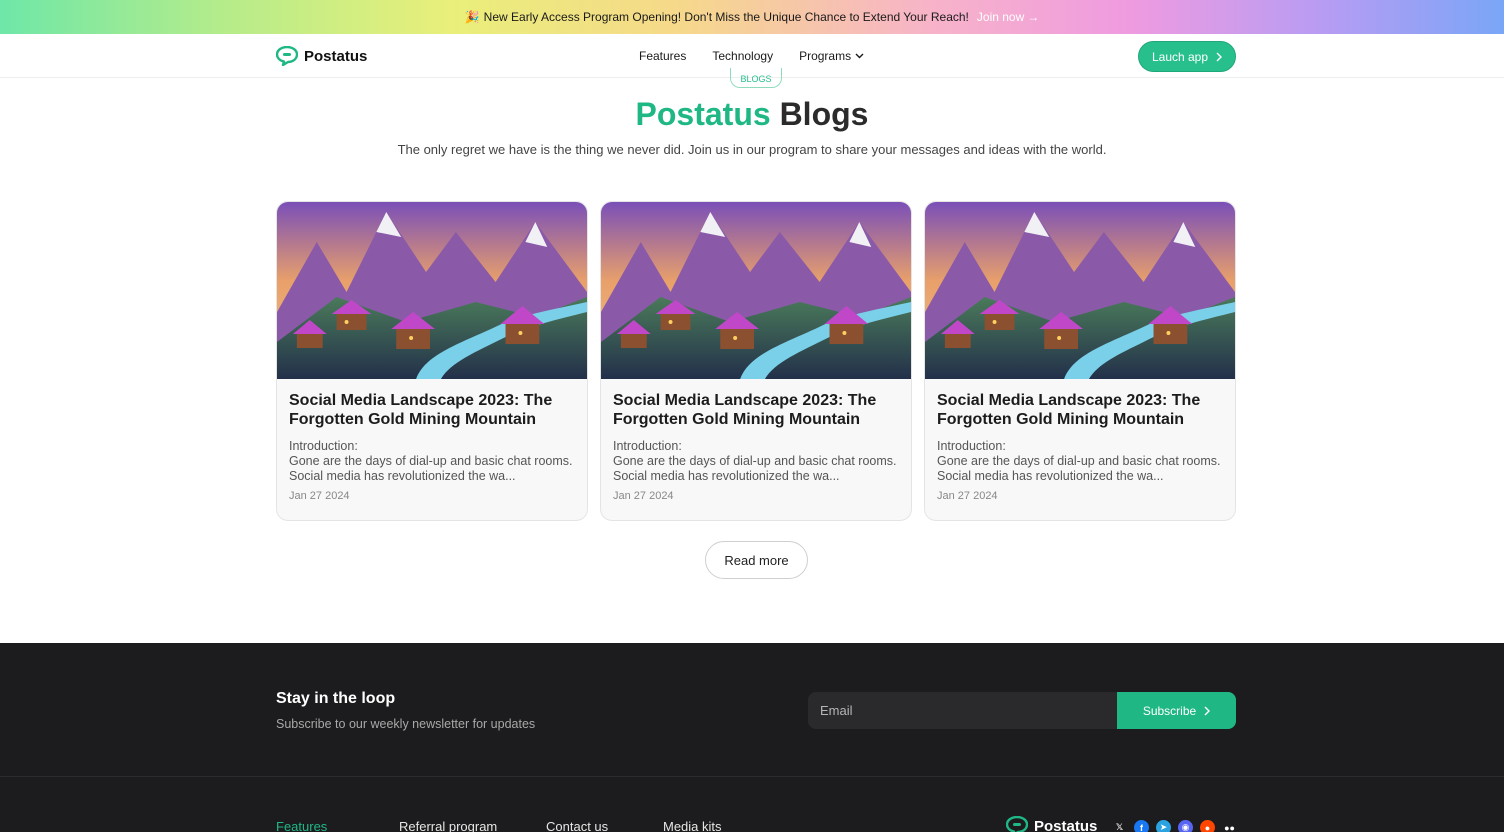  I want to click on arrow-right-icon: →, so click(1033, 17).